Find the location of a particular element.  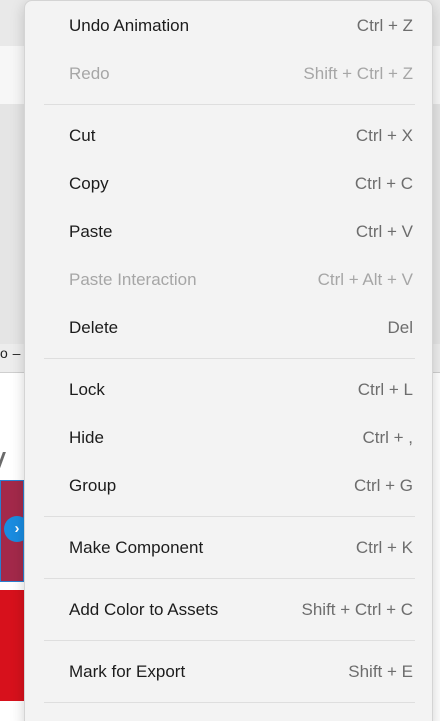

menu-item-shortcut: Ctrl + C is located at coordinates (383, 183).